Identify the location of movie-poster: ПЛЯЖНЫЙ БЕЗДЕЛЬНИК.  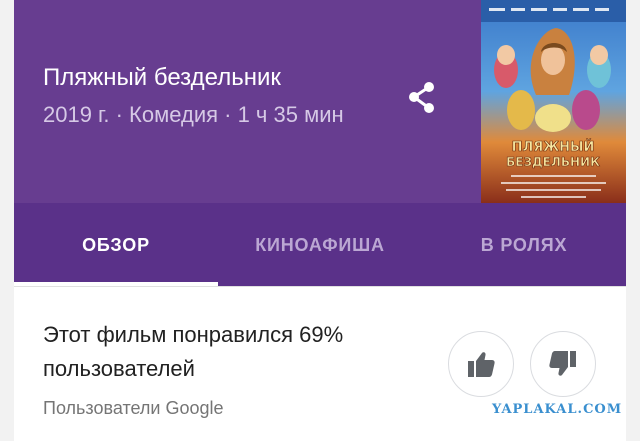
(553, 101).